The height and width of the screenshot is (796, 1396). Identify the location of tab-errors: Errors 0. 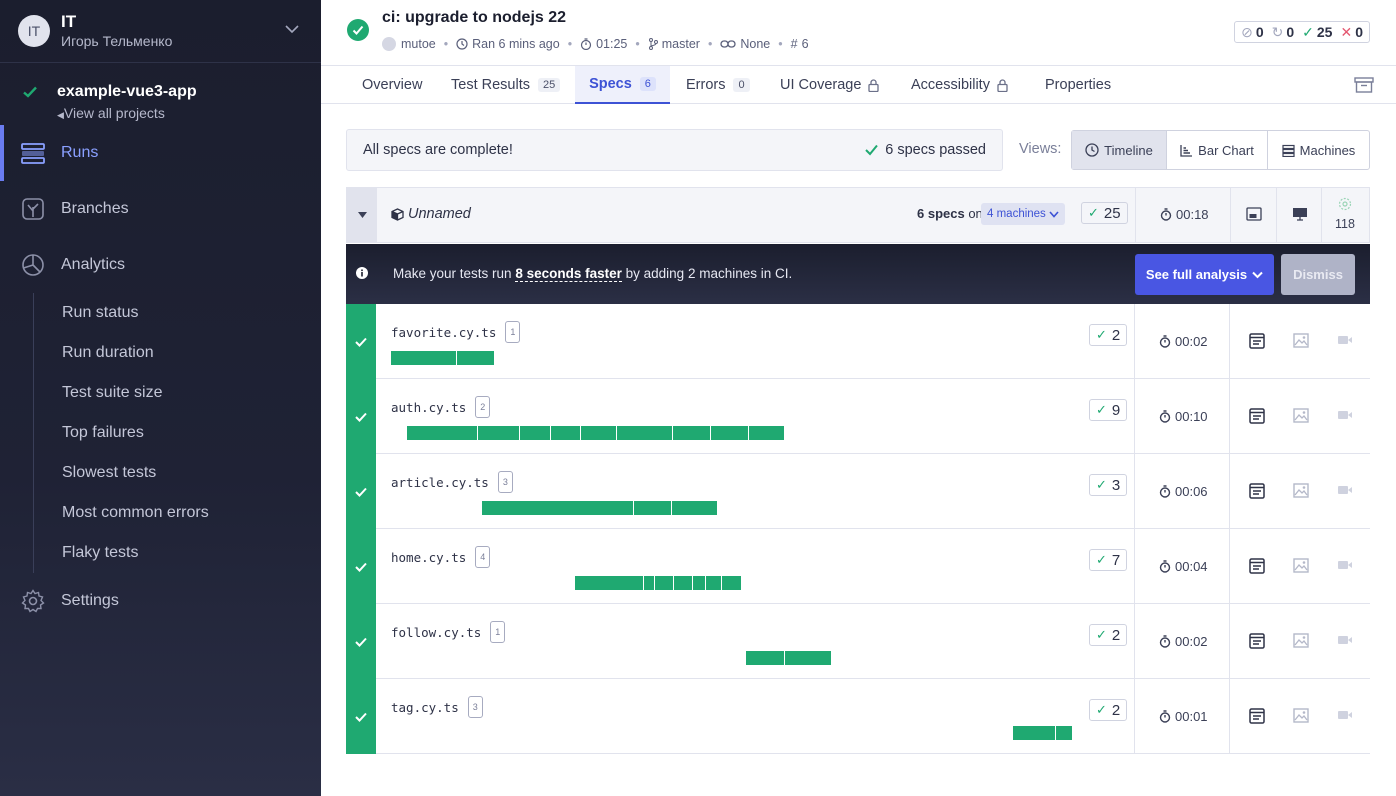
(718, 85).